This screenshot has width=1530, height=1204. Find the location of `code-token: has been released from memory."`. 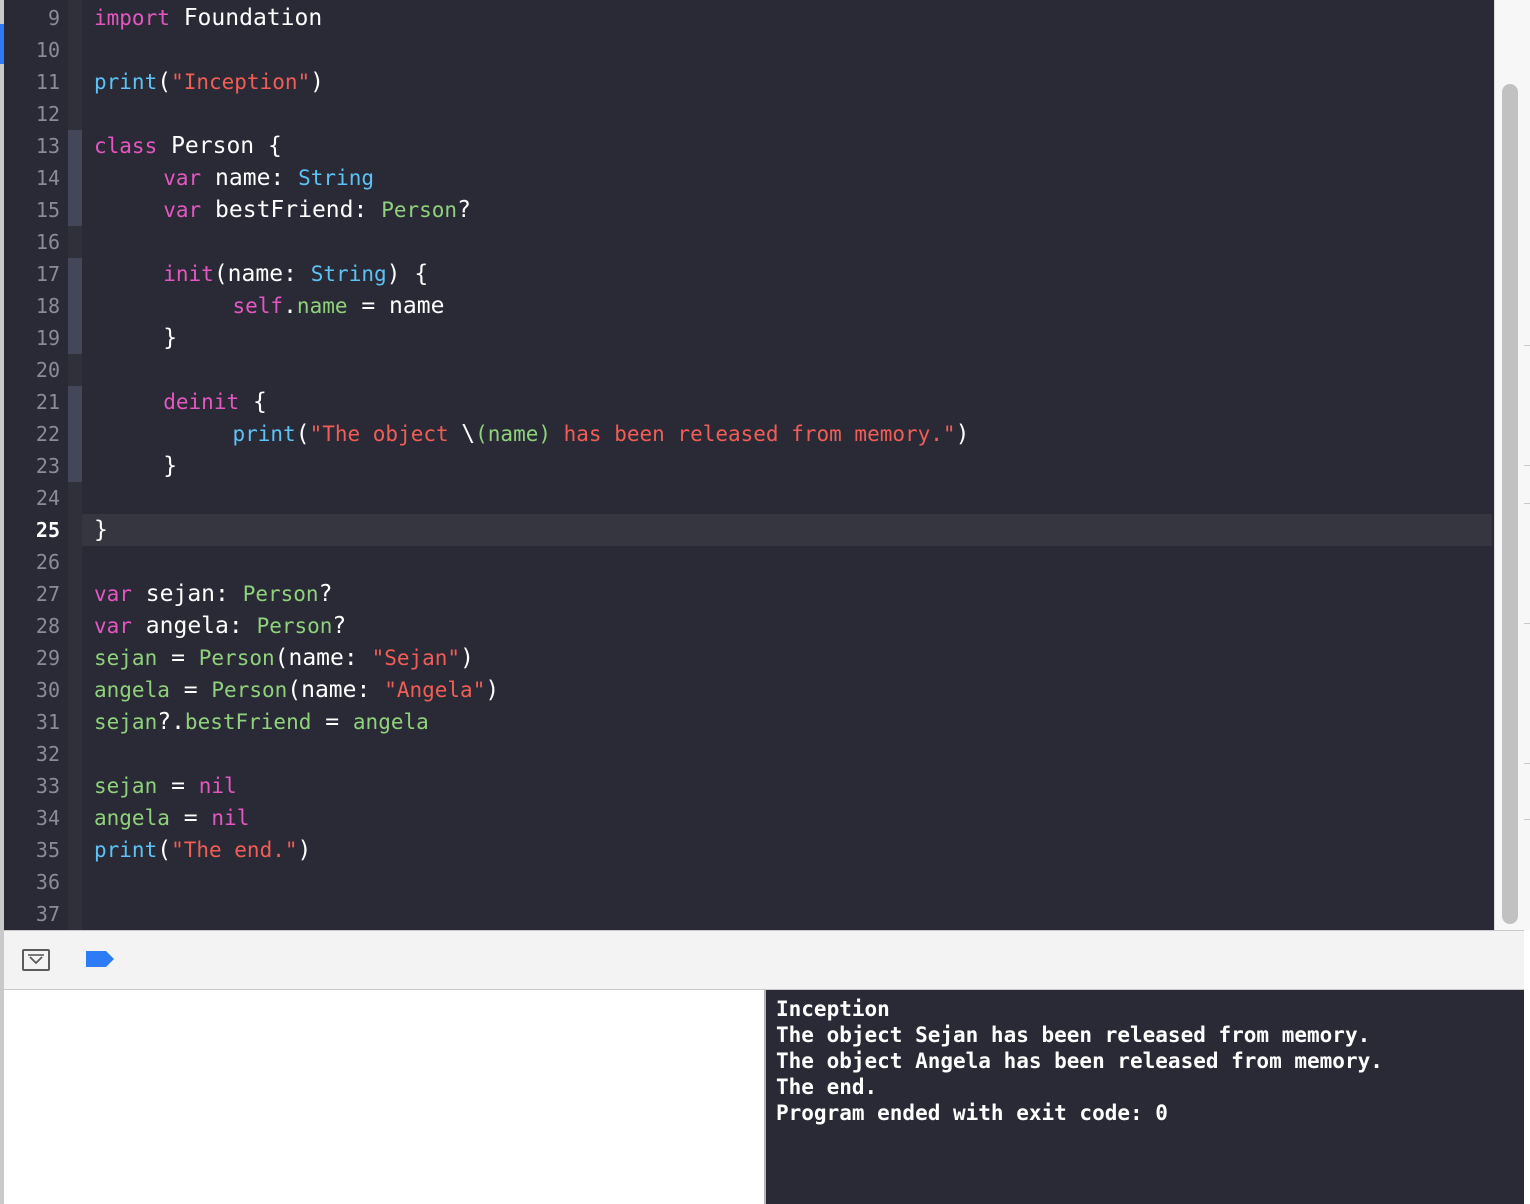

code-token: has been released from memory." is located at coordinates (753, 434).